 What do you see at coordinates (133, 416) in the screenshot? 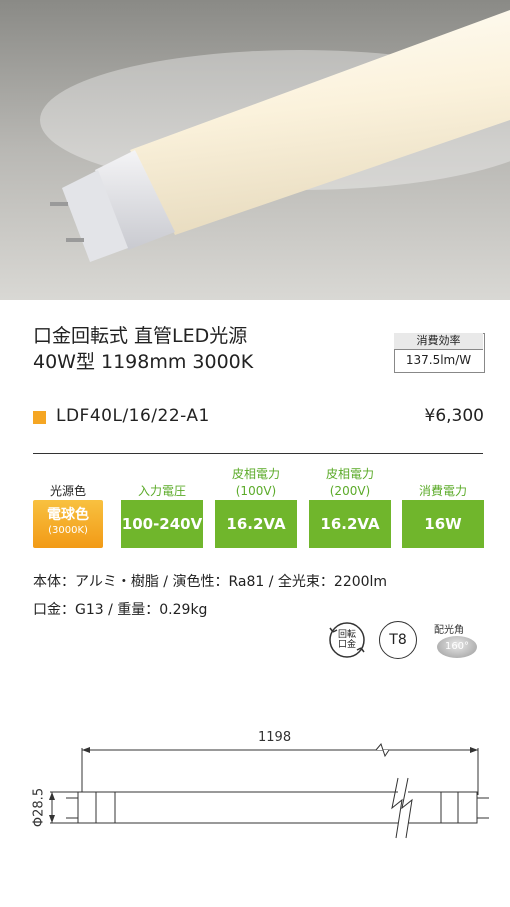
I see `model-number: LDF40L/16/22-A1` at bounding box center [133, 416].